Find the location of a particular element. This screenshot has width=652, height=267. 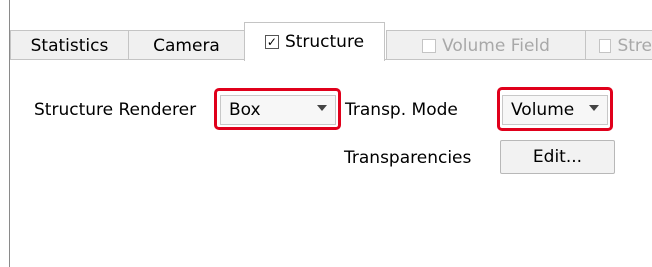

tab-camera: Camera is located at coordinates (186, 45).